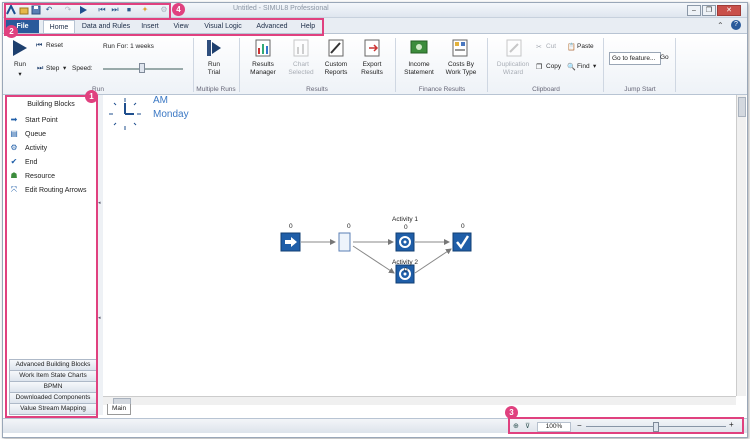 This screenshot has width=750, height=439. I want to click on custom-reports-button: Custom Reports, so click(336, 69).